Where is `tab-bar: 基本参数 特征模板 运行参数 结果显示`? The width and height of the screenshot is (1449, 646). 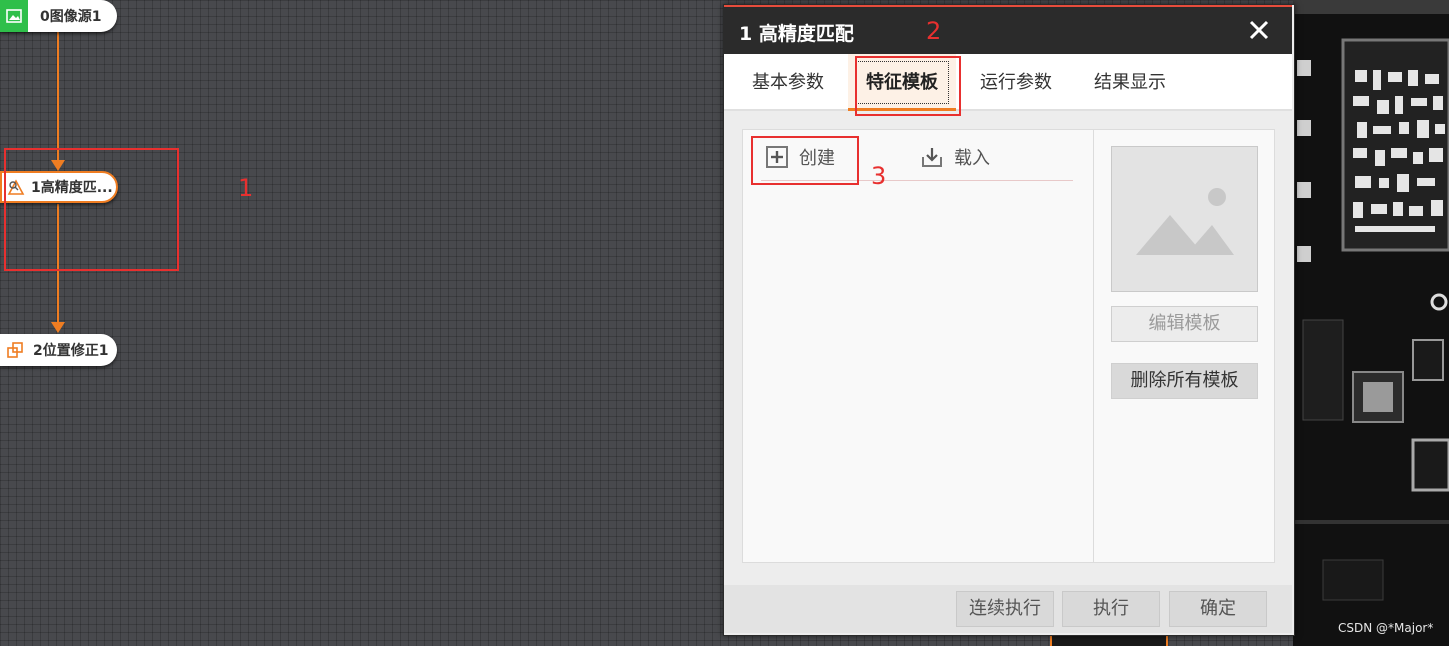 tab-bar: 基本参数 特征模板 运行参数 结果显示 is located at coordinates (1008, 82).